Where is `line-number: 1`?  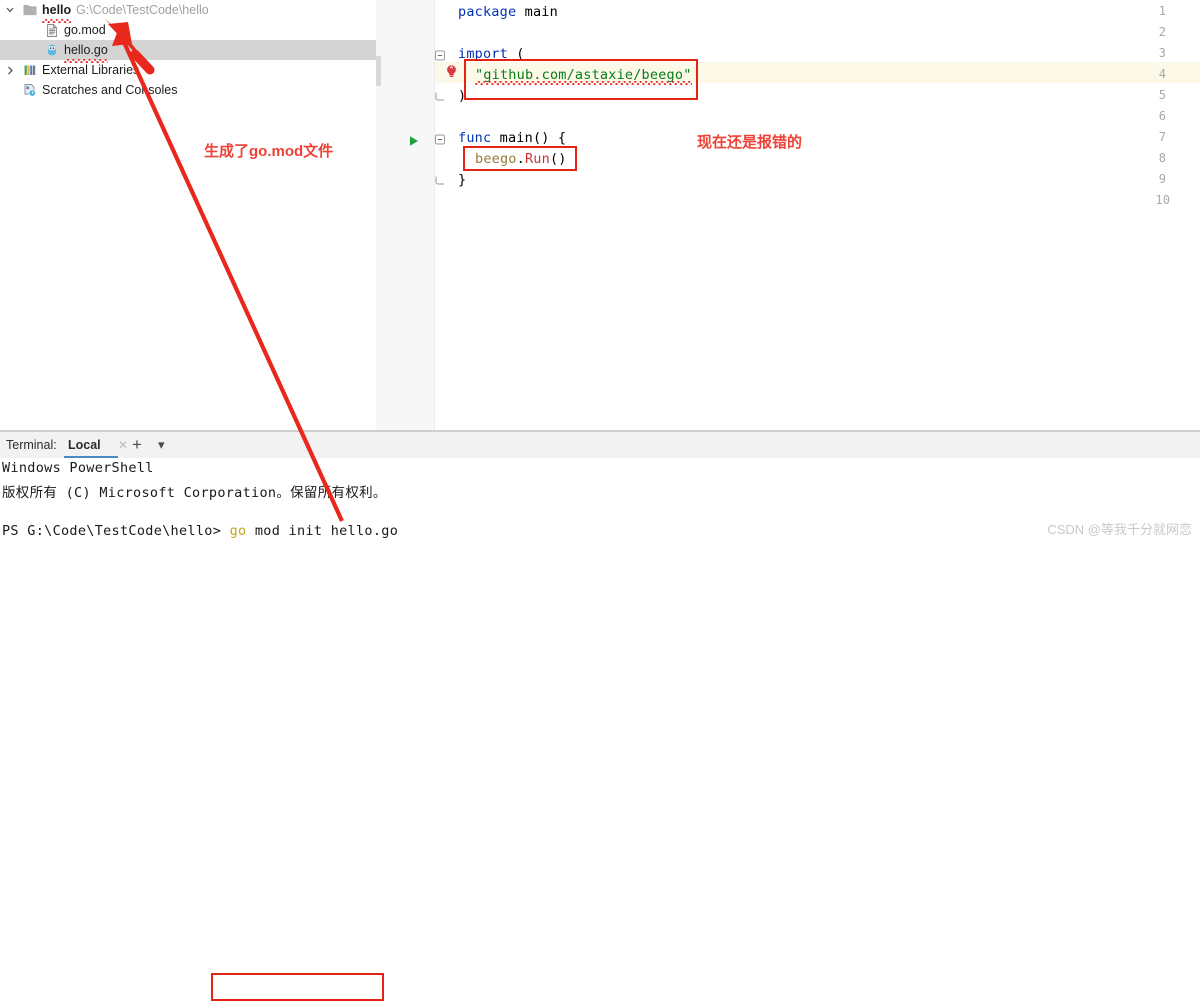
line-number: 1 is located at coordinates (1162, 11).